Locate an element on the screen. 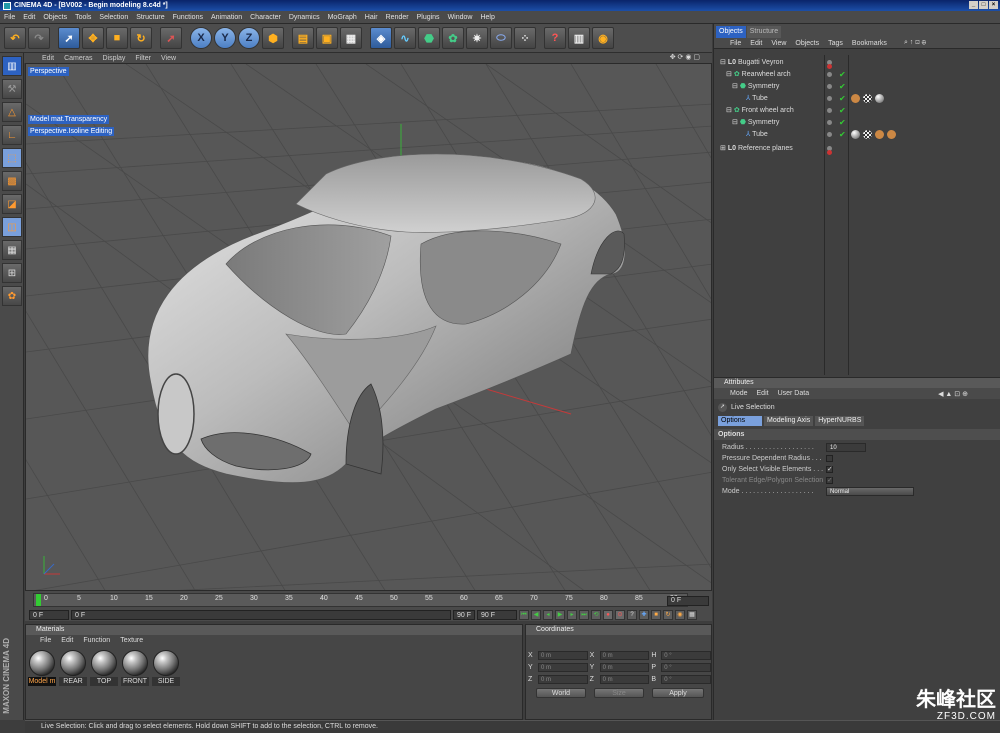 Image resolution: width=1000 pixels, height=733 pixels. range-slider: 0 F is located at coordinates (261, 615).